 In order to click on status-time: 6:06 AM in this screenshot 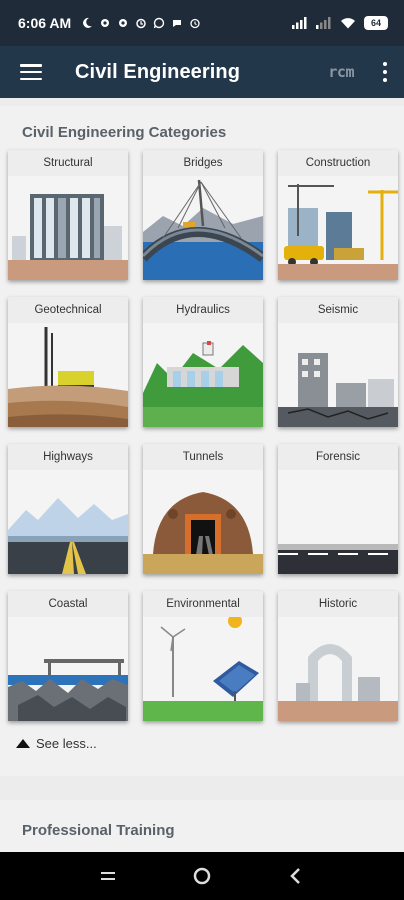, I will do `click(45, 23)`.